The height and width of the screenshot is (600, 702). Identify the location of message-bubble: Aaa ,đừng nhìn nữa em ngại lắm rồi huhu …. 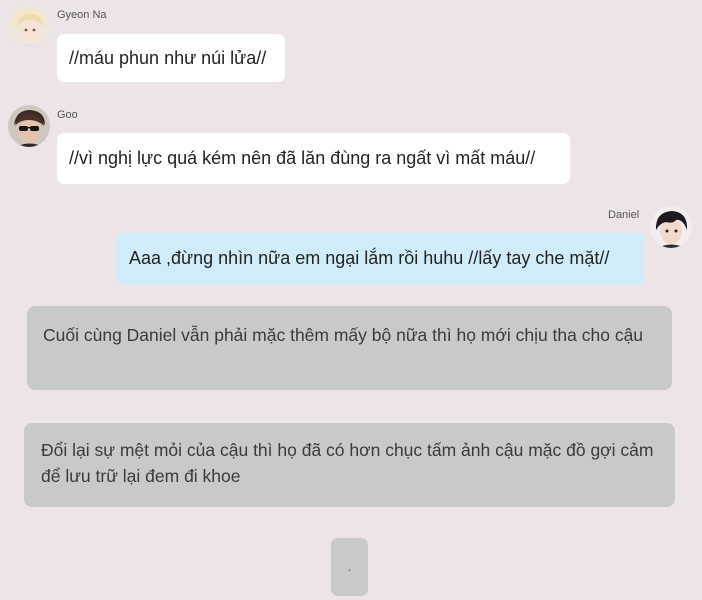
(380, 259).